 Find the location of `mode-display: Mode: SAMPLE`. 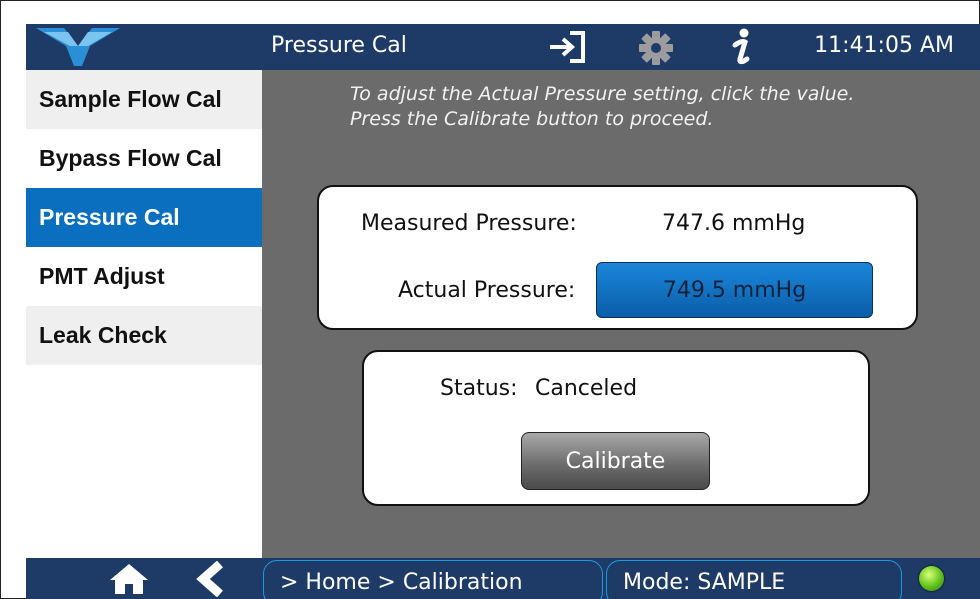

mode-display: Mode: SAMPLE is located at coordinates (754, 579).